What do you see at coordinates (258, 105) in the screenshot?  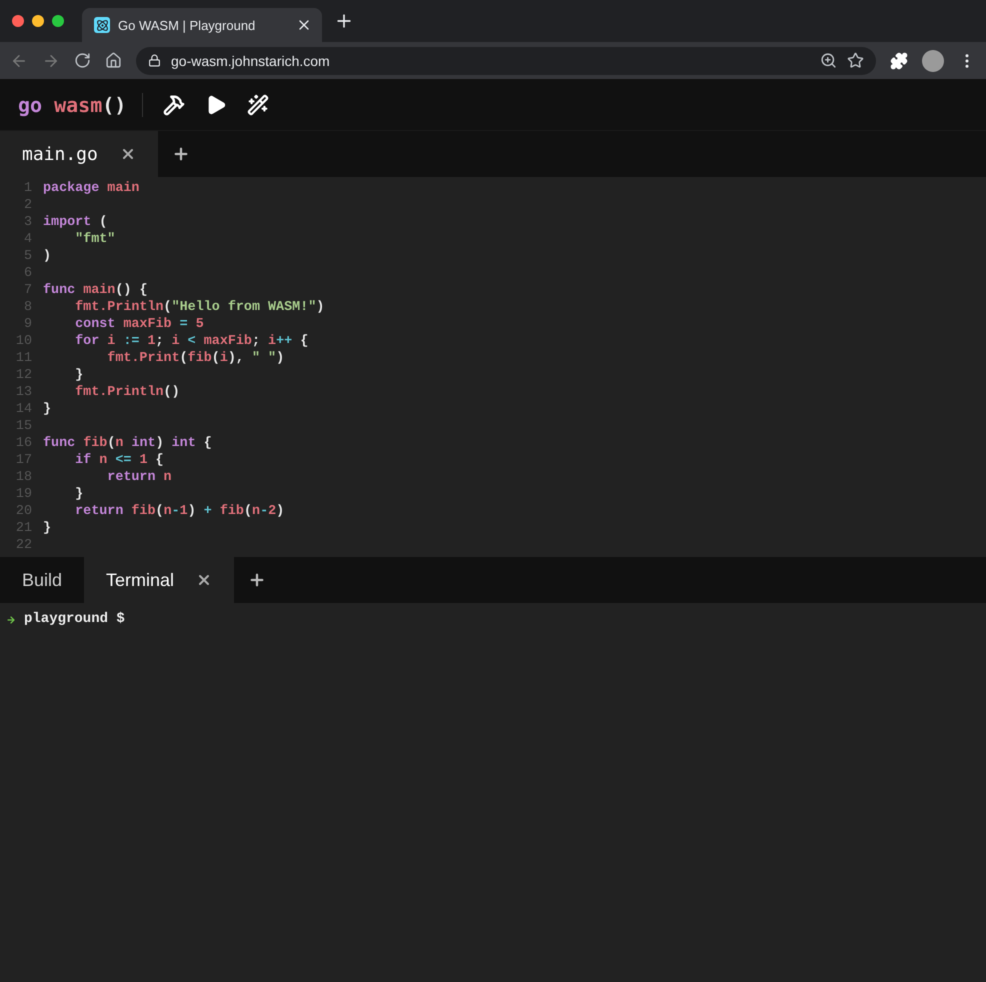 I see `magic-wand-icon` at bounding box center [258, 105].